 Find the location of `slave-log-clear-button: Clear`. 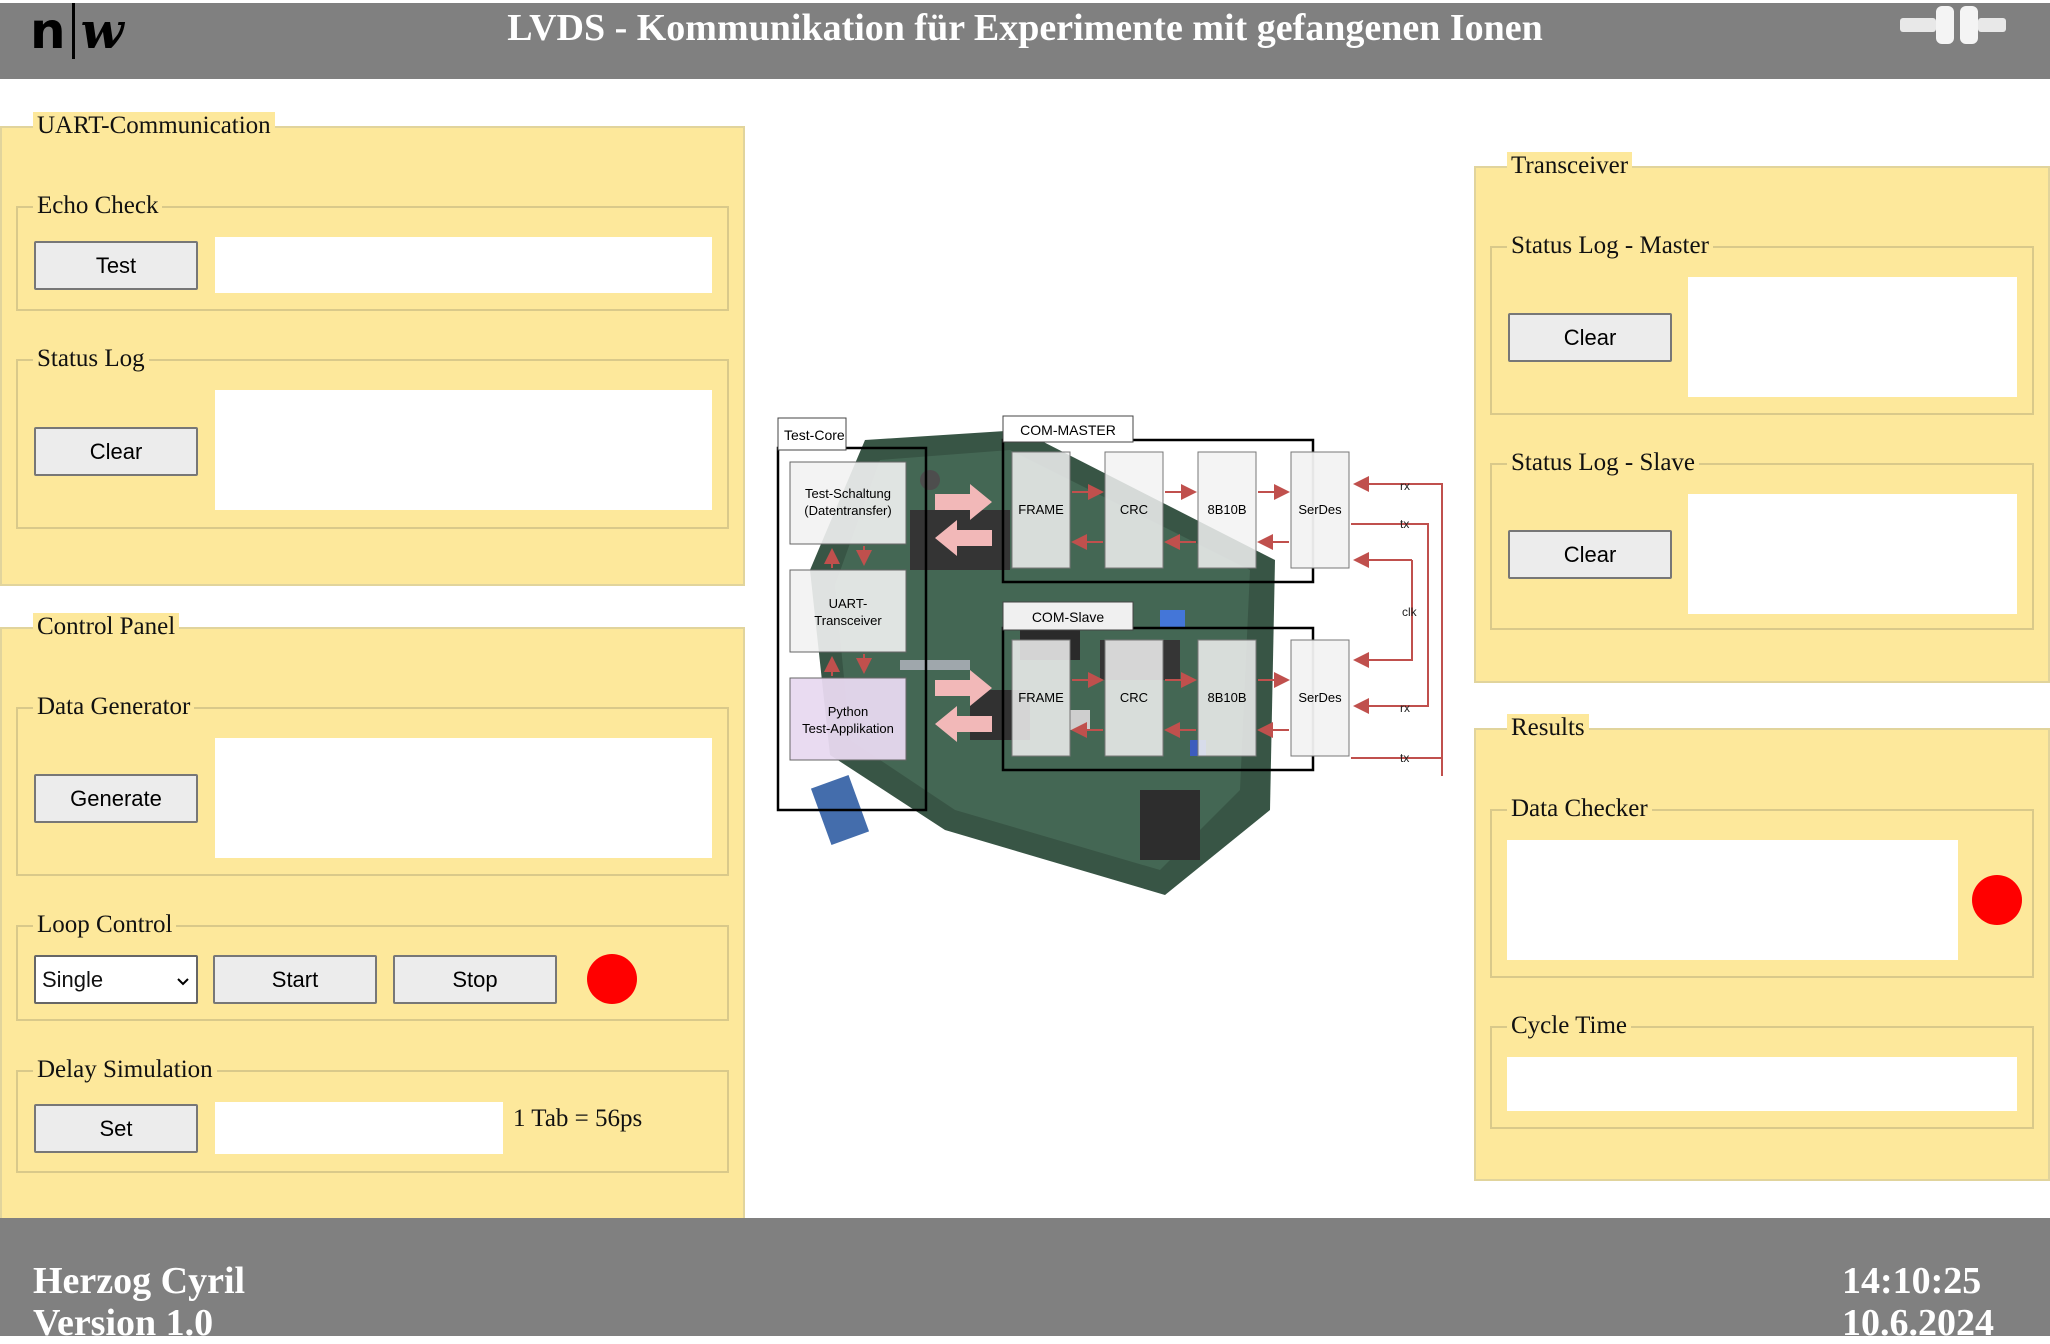

slave-log-clear-button: Clear is located at coordinates (1590, 554).